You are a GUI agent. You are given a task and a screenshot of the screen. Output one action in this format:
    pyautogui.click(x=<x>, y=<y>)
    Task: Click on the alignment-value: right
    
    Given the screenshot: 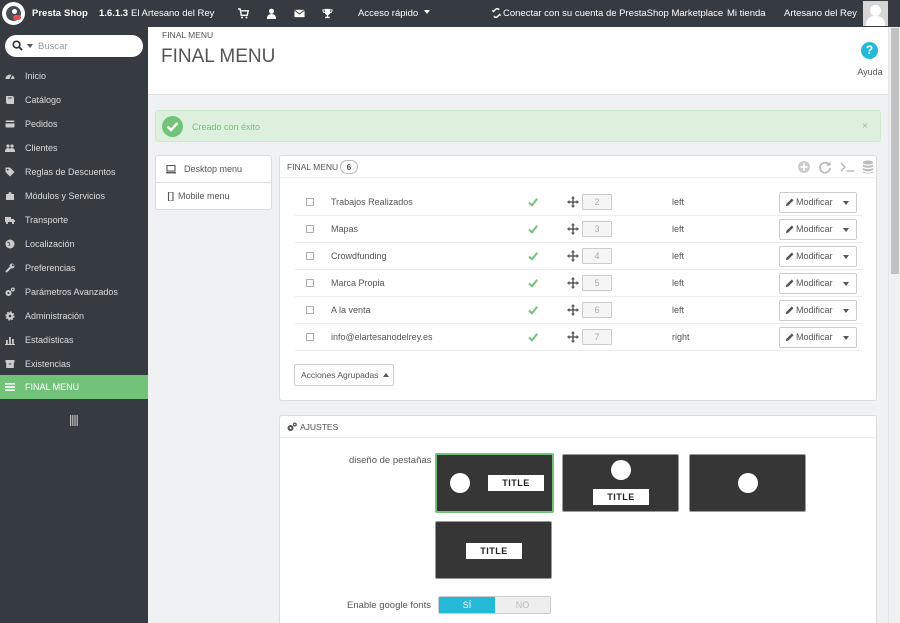 What is the action you would take?
    pyautogui.click(x=681, y=337)
    